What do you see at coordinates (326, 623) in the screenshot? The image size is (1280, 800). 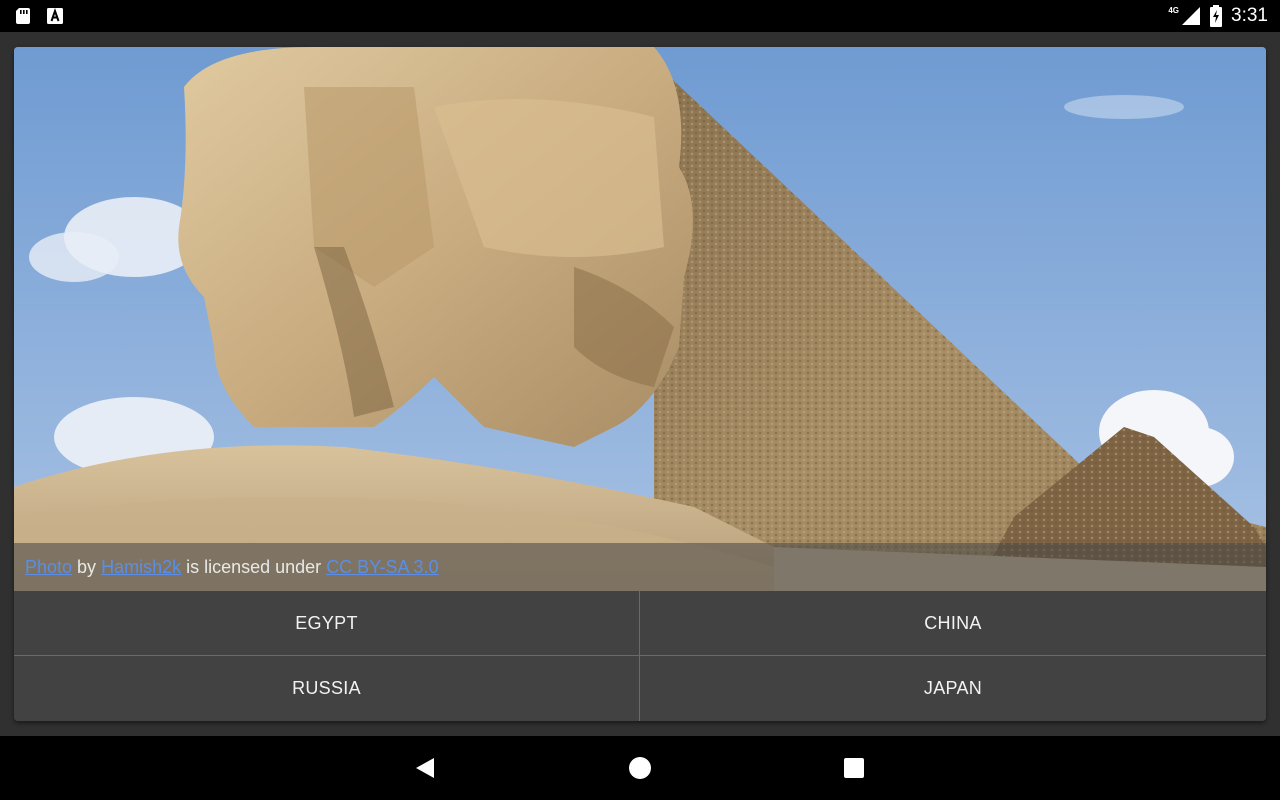 I see `answer-button-egypt: EGYPT` at bounding box center [326, 623].